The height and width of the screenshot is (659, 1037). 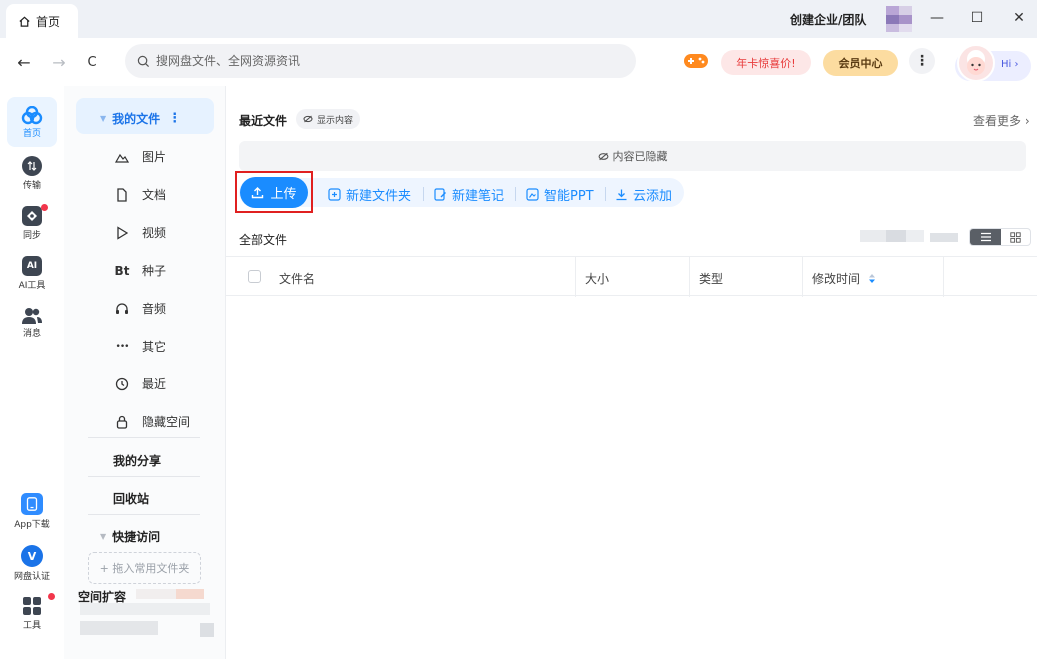 I want to click on new-note-button: 新建笔记, so click(x=469, y=194).